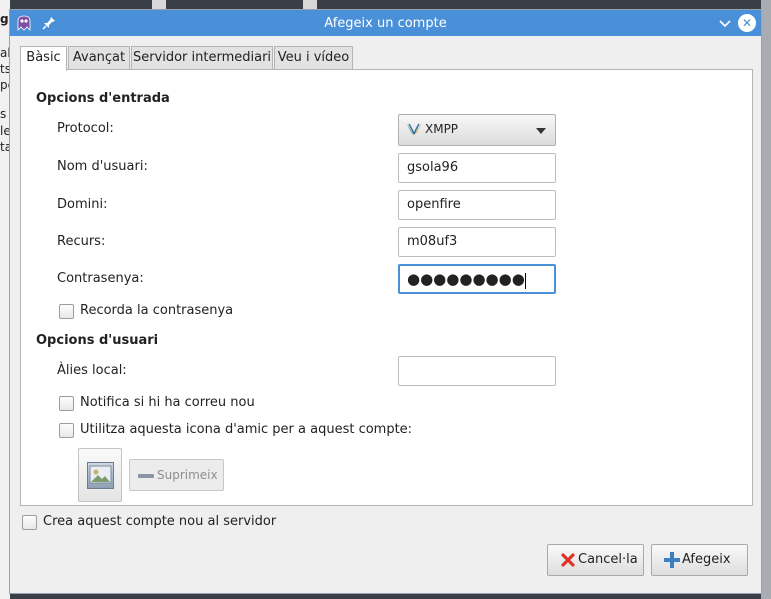  What do you see at coordinates (466, 279) in the screenshot?
I see `password-masked-value: ●●●●●●●●●` at bounding box center [466, 279].